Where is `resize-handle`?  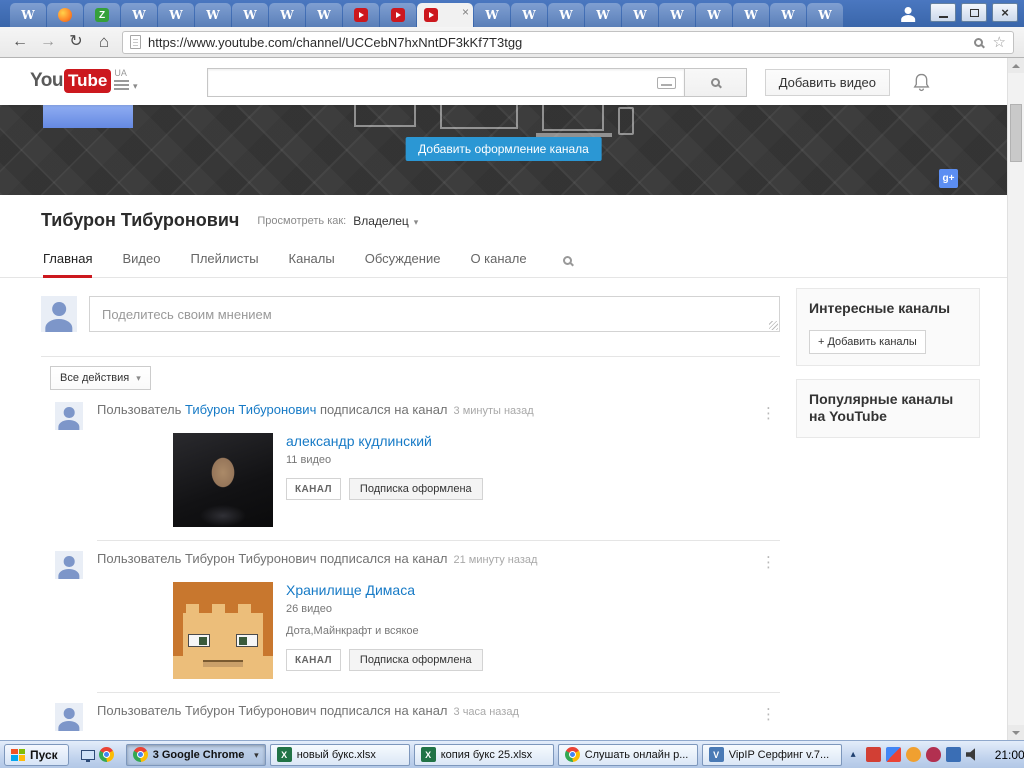
resize-handle is located at coordinates (773, 325).